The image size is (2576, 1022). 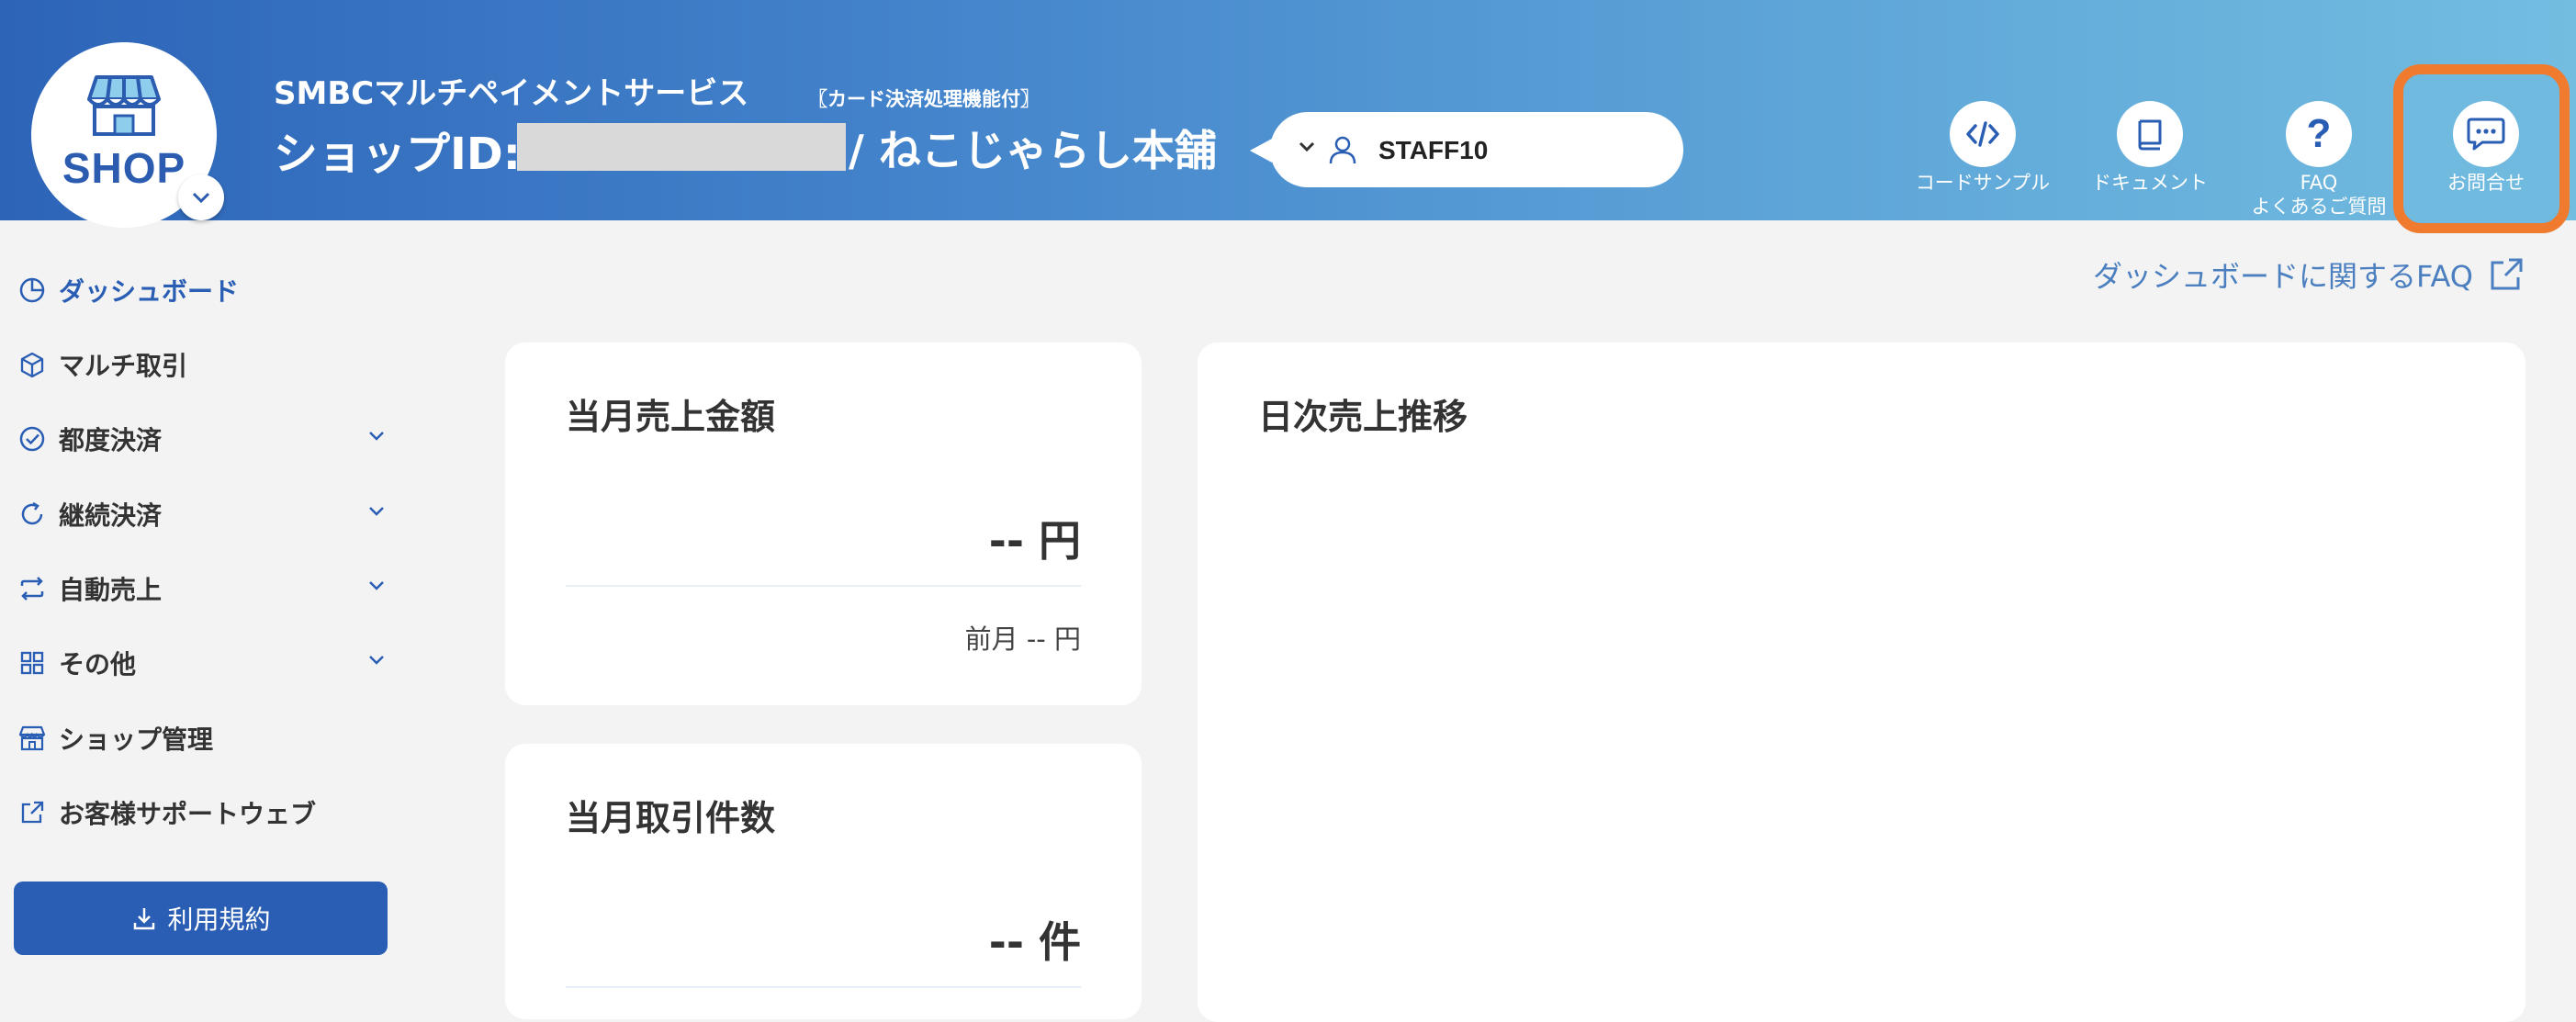 I want to click on shop-id-redacted, so click(x=681, y=147).